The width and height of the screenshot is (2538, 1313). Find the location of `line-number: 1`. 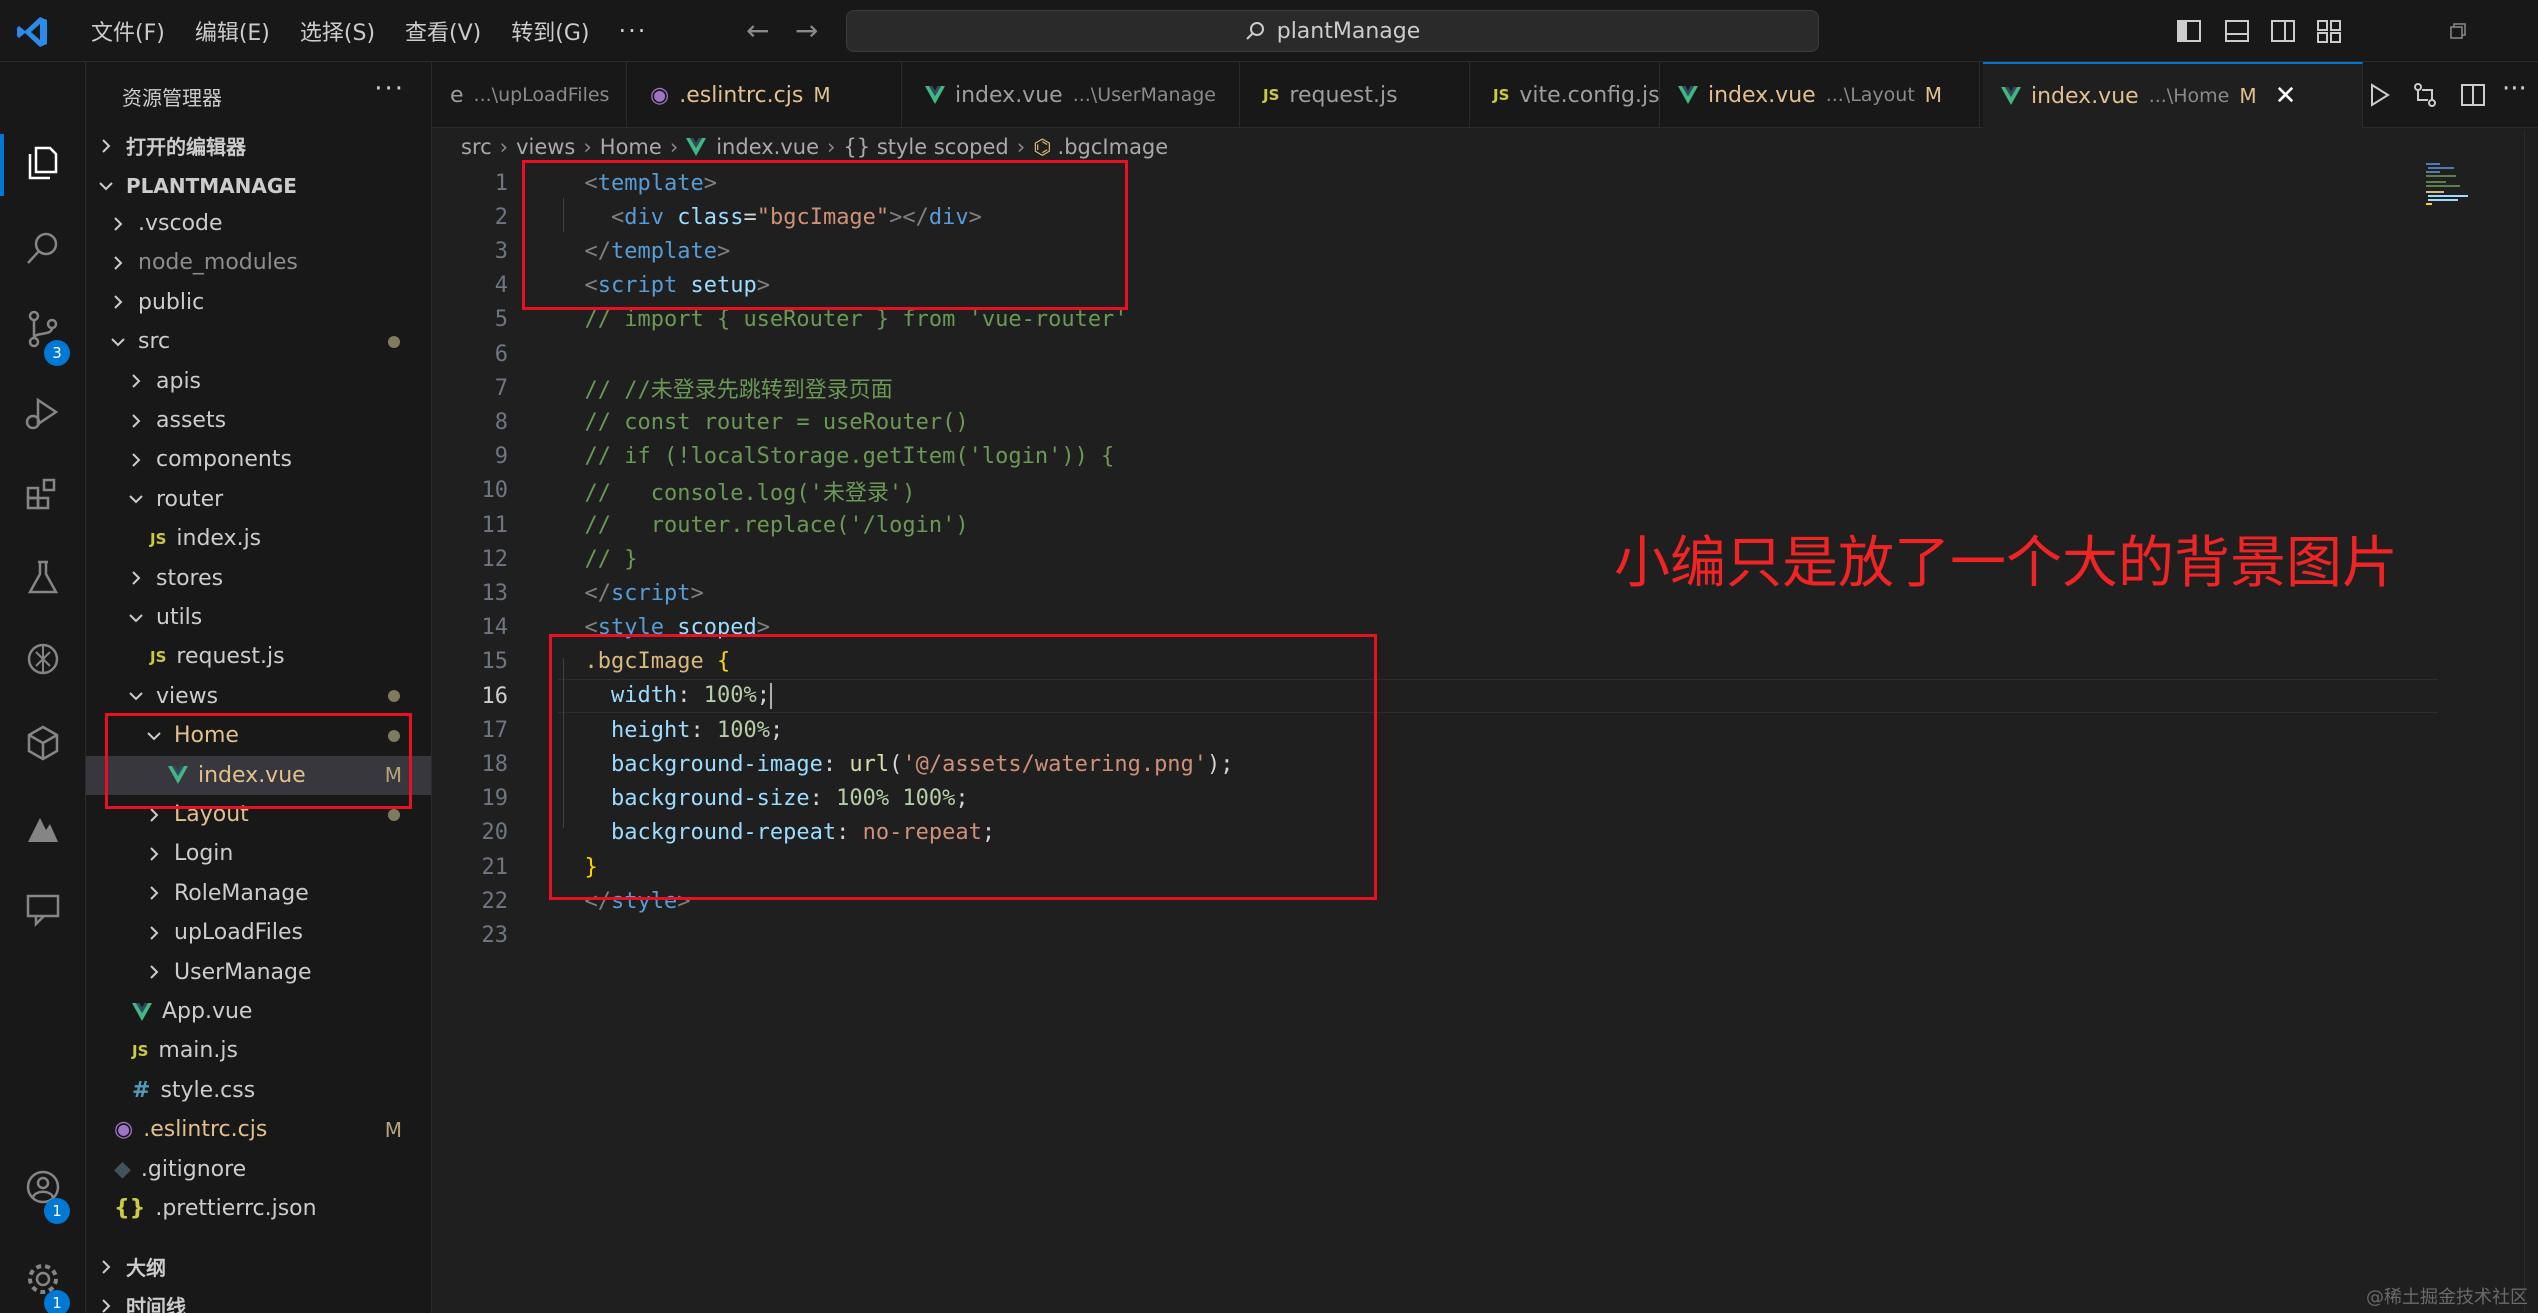

line-number: 1 is located at coordinates (501, 183).